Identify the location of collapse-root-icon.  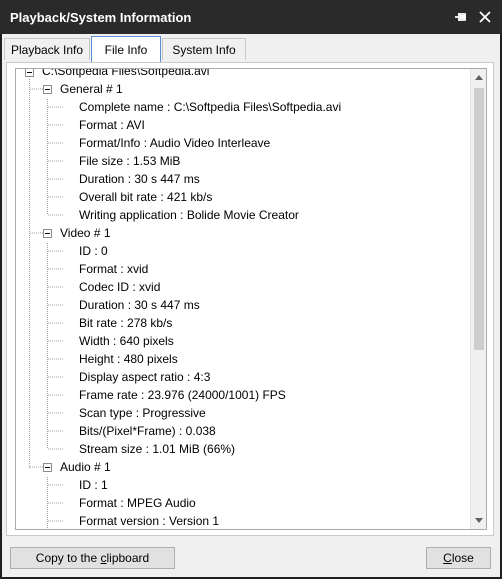
(29, 73).